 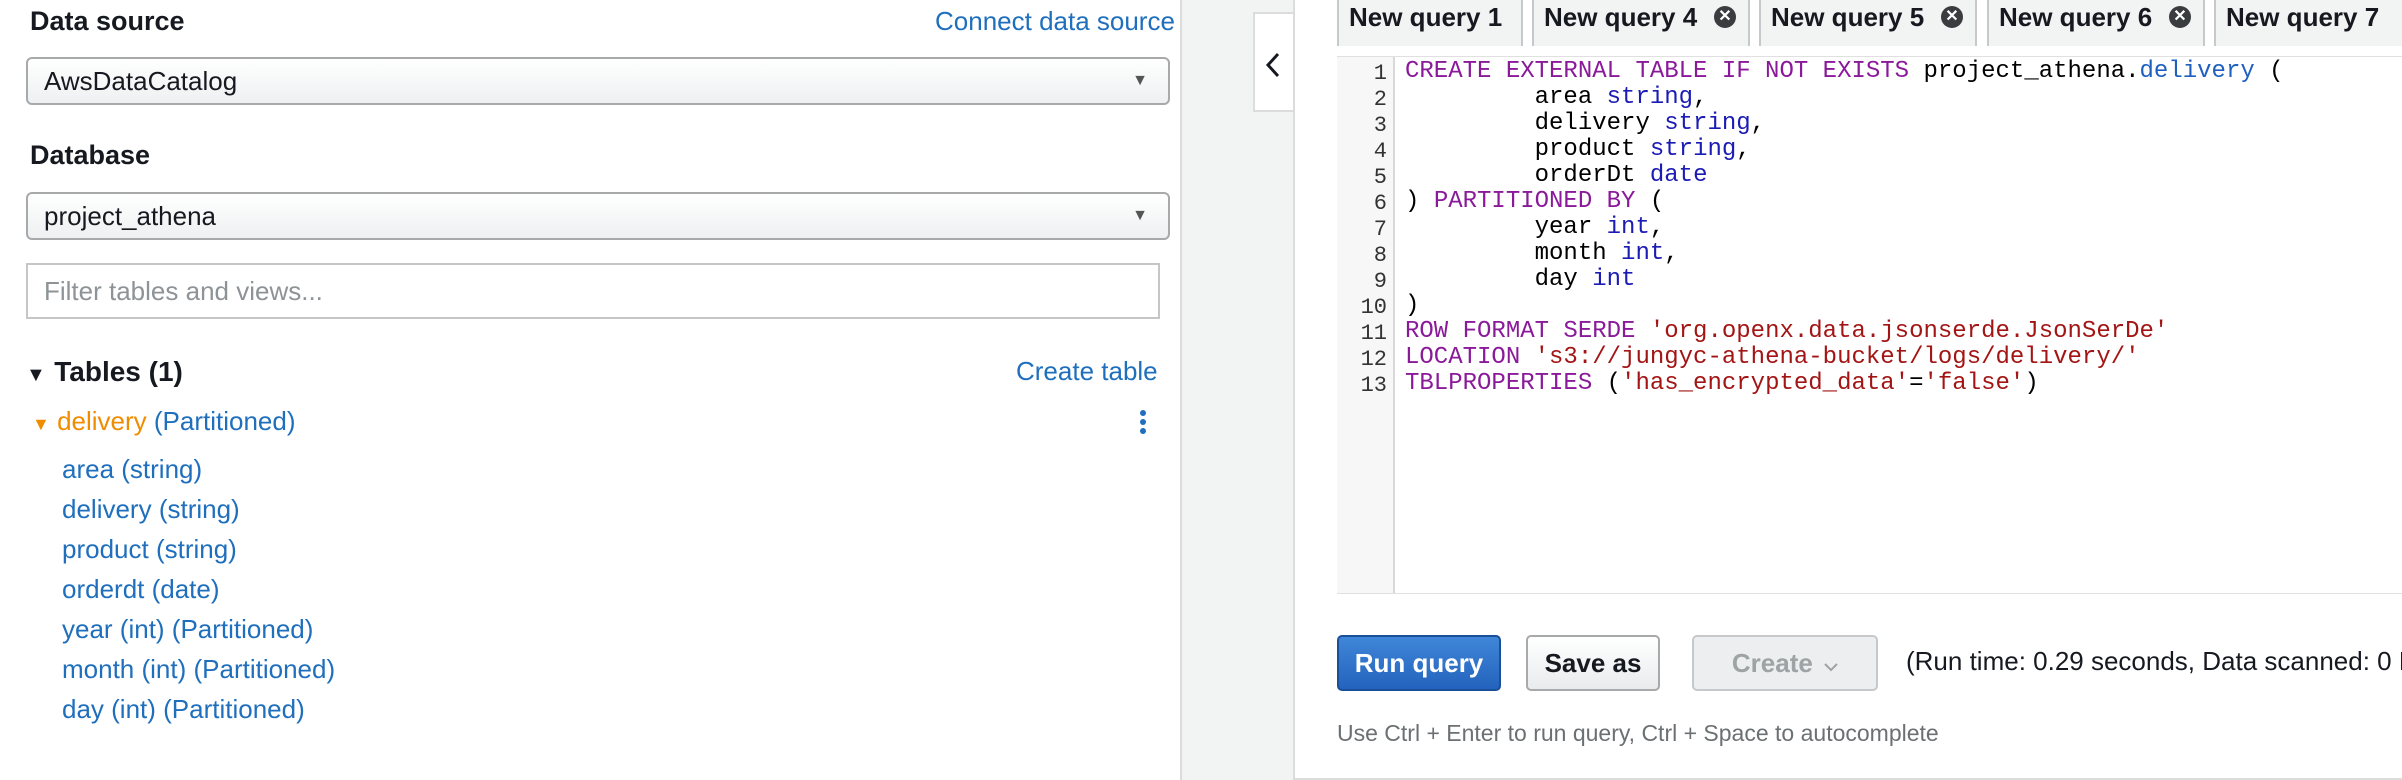 I want to click on code-line-9: day int, so click(x=1520, y=279).